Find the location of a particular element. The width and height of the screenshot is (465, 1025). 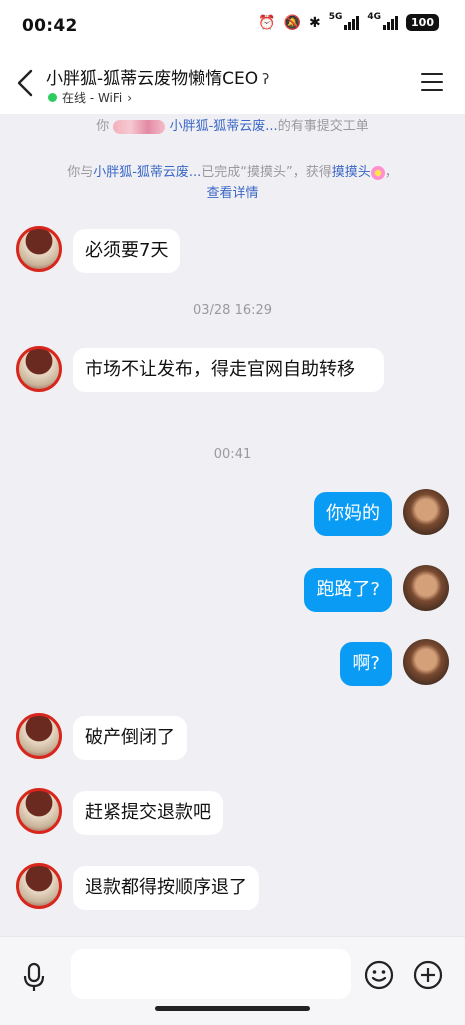

bluetooth-icon: ✱ is located at coordinates (314, 22).